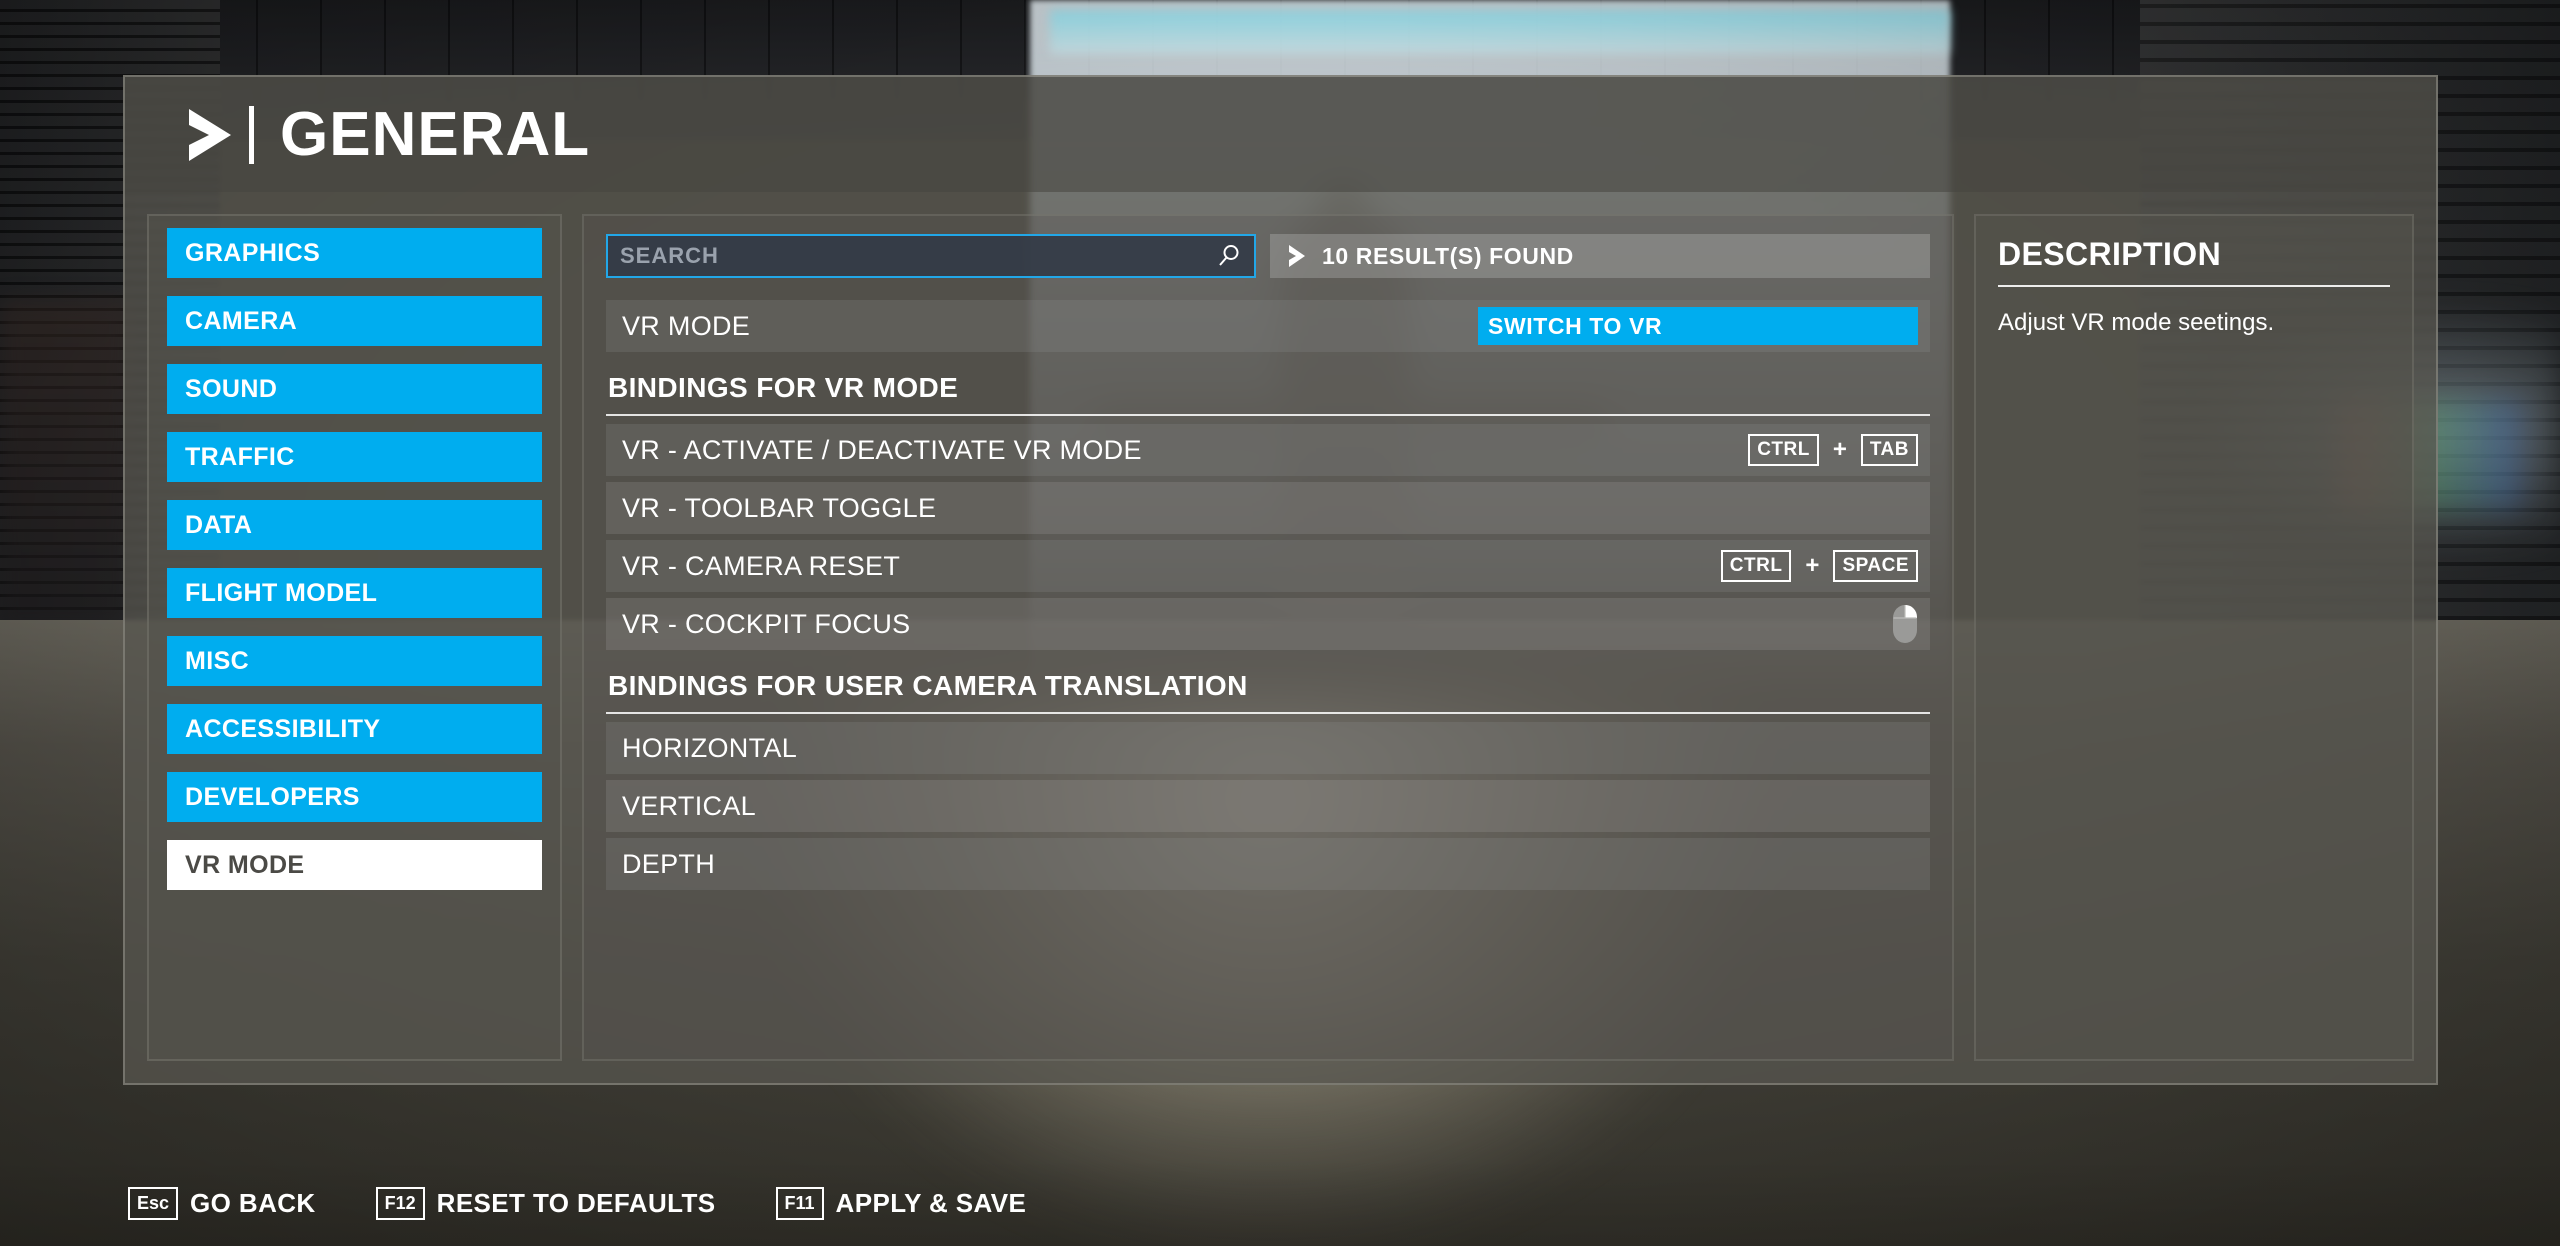 The image size is (2560, 1246). I want to click on sidebar-item-traffic: TRAFFIC, so click(354, 457).